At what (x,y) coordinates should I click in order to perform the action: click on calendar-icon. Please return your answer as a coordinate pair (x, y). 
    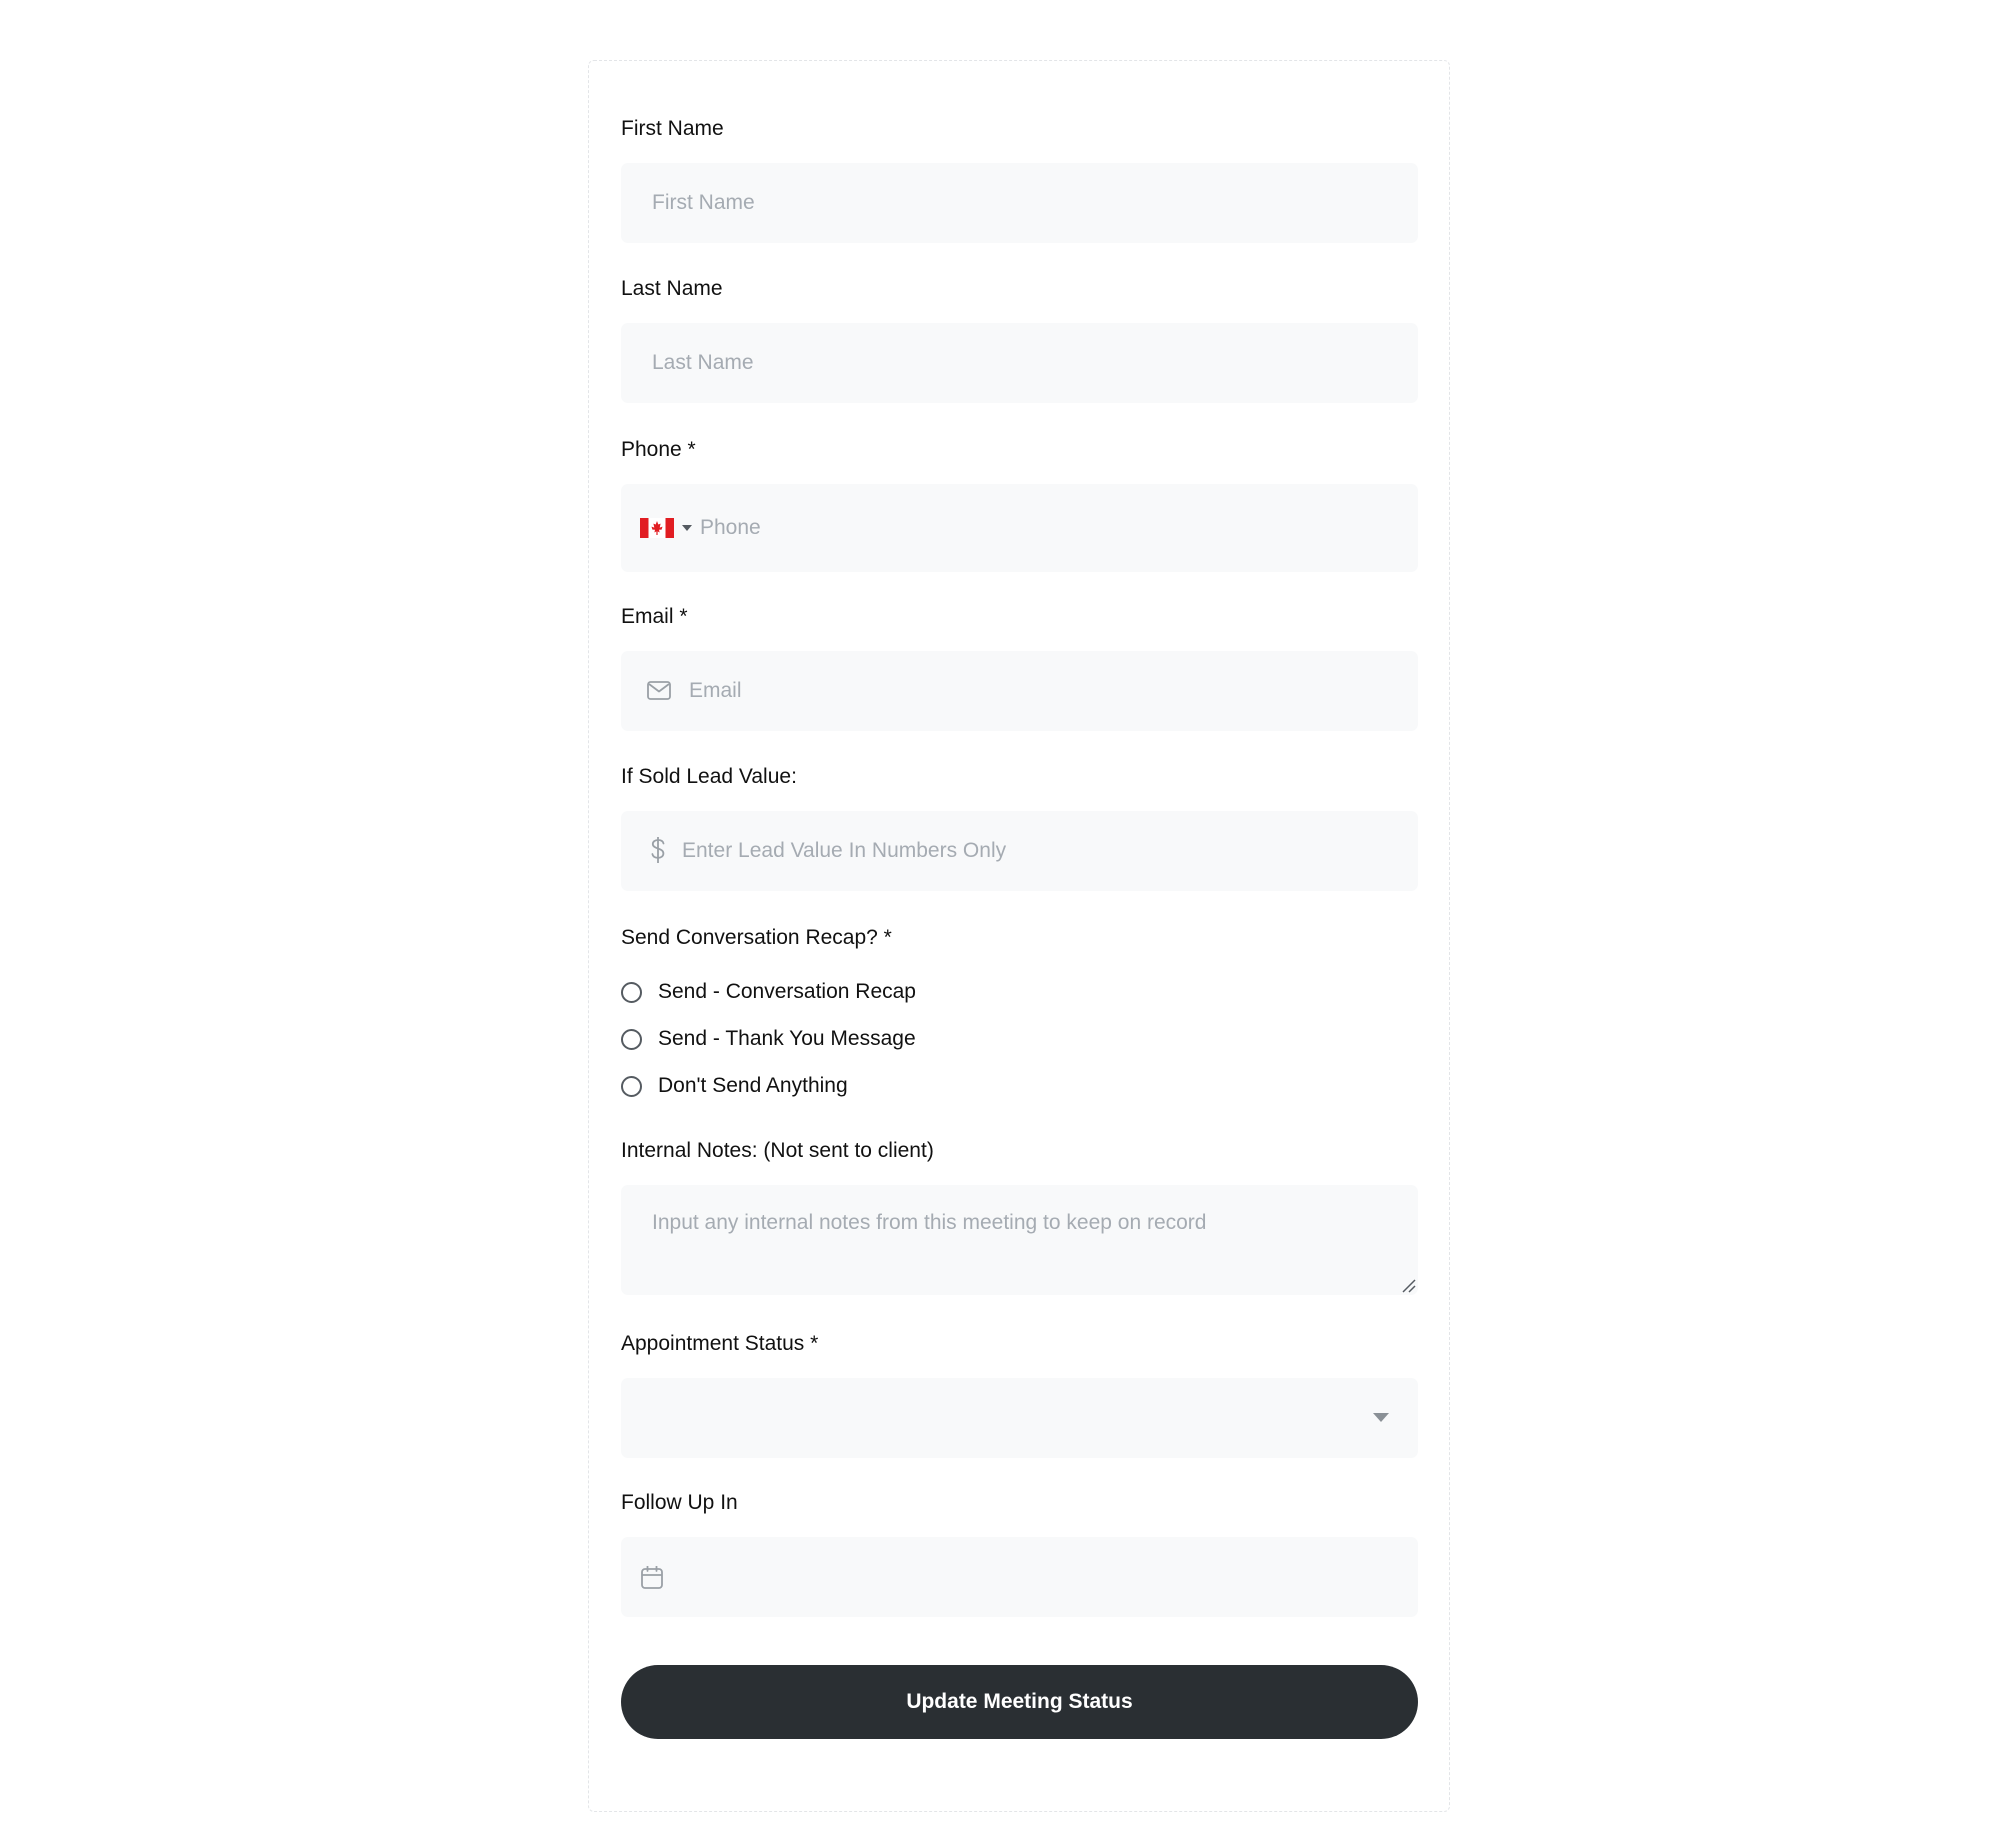
    Looking at the image, I should click on (652, 1577).